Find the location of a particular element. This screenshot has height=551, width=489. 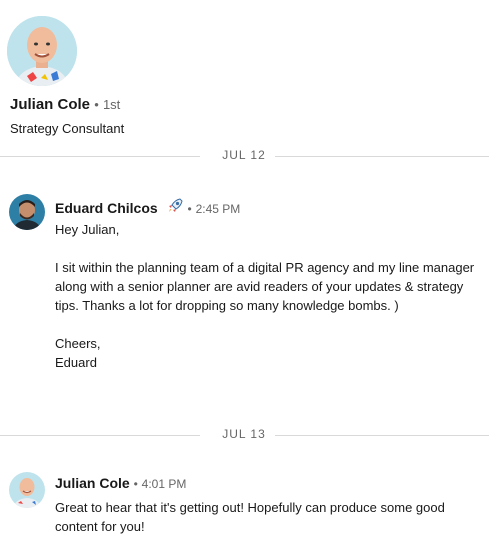

message-sender-row: Julian Cole • 4:01 PM is located at coordinates (120, 483).